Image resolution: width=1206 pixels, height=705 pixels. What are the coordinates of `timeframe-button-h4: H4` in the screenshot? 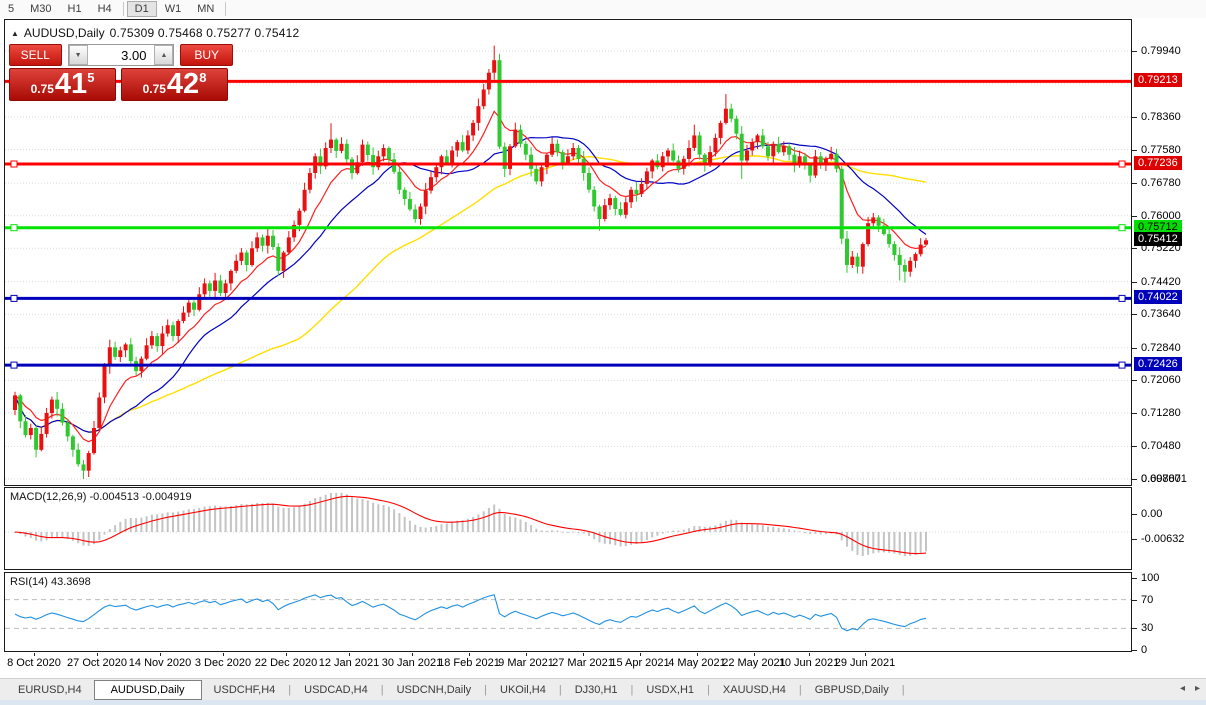 It's located at (105, 9).